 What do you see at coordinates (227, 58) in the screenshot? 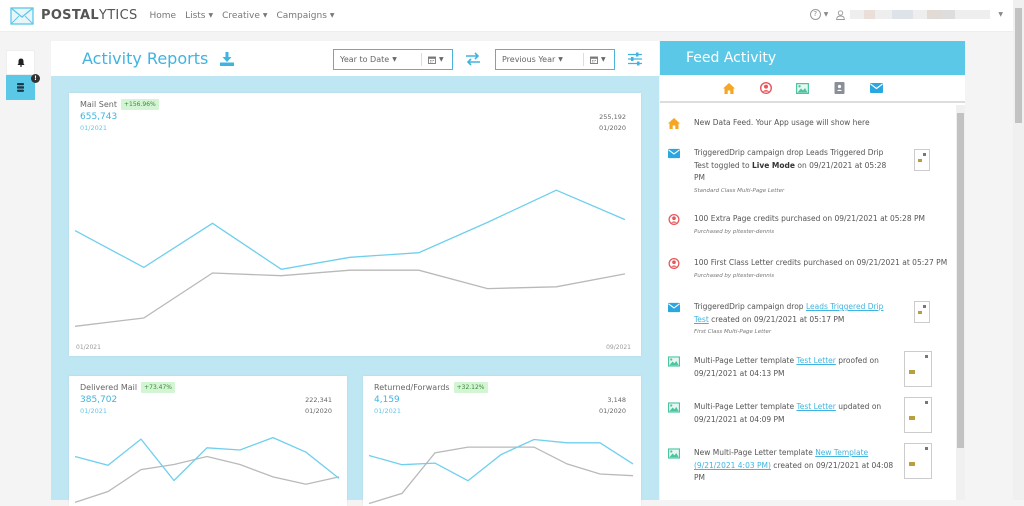
I see `download-icon` at bounding box center [227, 58].